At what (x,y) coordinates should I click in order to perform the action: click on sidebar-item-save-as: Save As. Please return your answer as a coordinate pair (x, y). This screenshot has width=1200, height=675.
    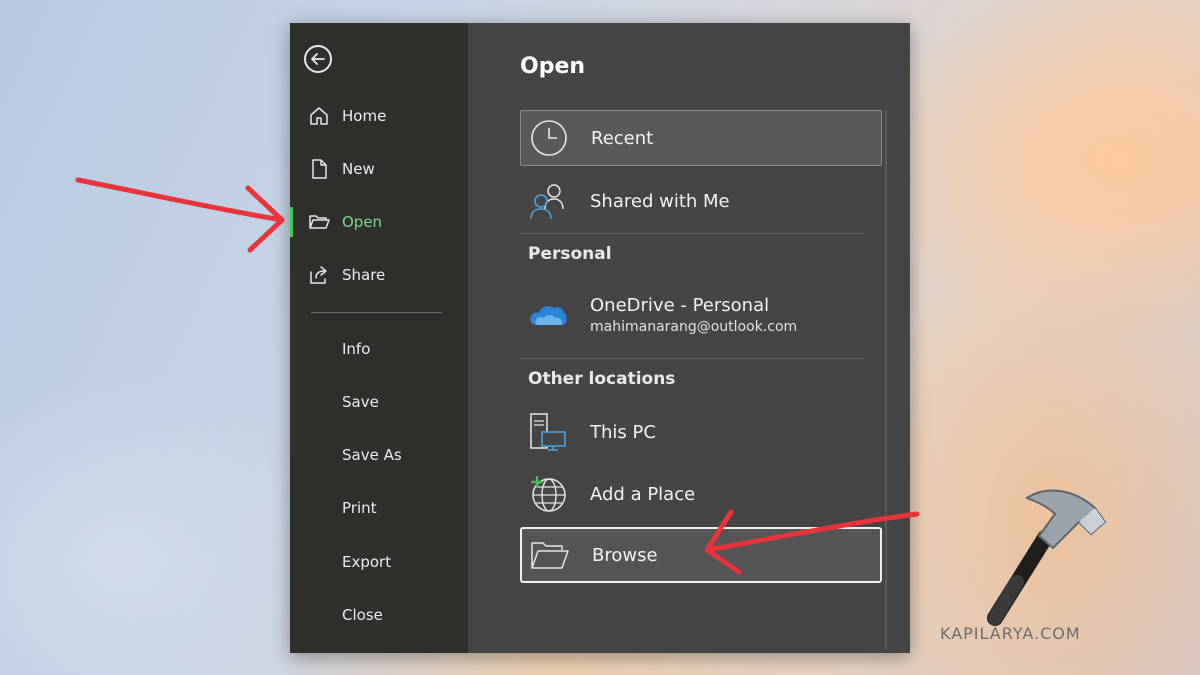
    Looking at the image, I should click on (379, 455).